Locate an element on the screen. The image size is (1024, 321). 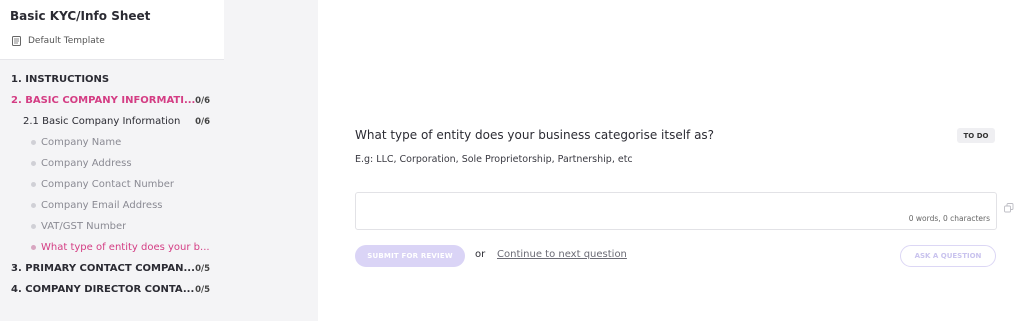
sidebar-header: Basic KYC/Info Sheet Default Template is located at coordinates (112, 30).